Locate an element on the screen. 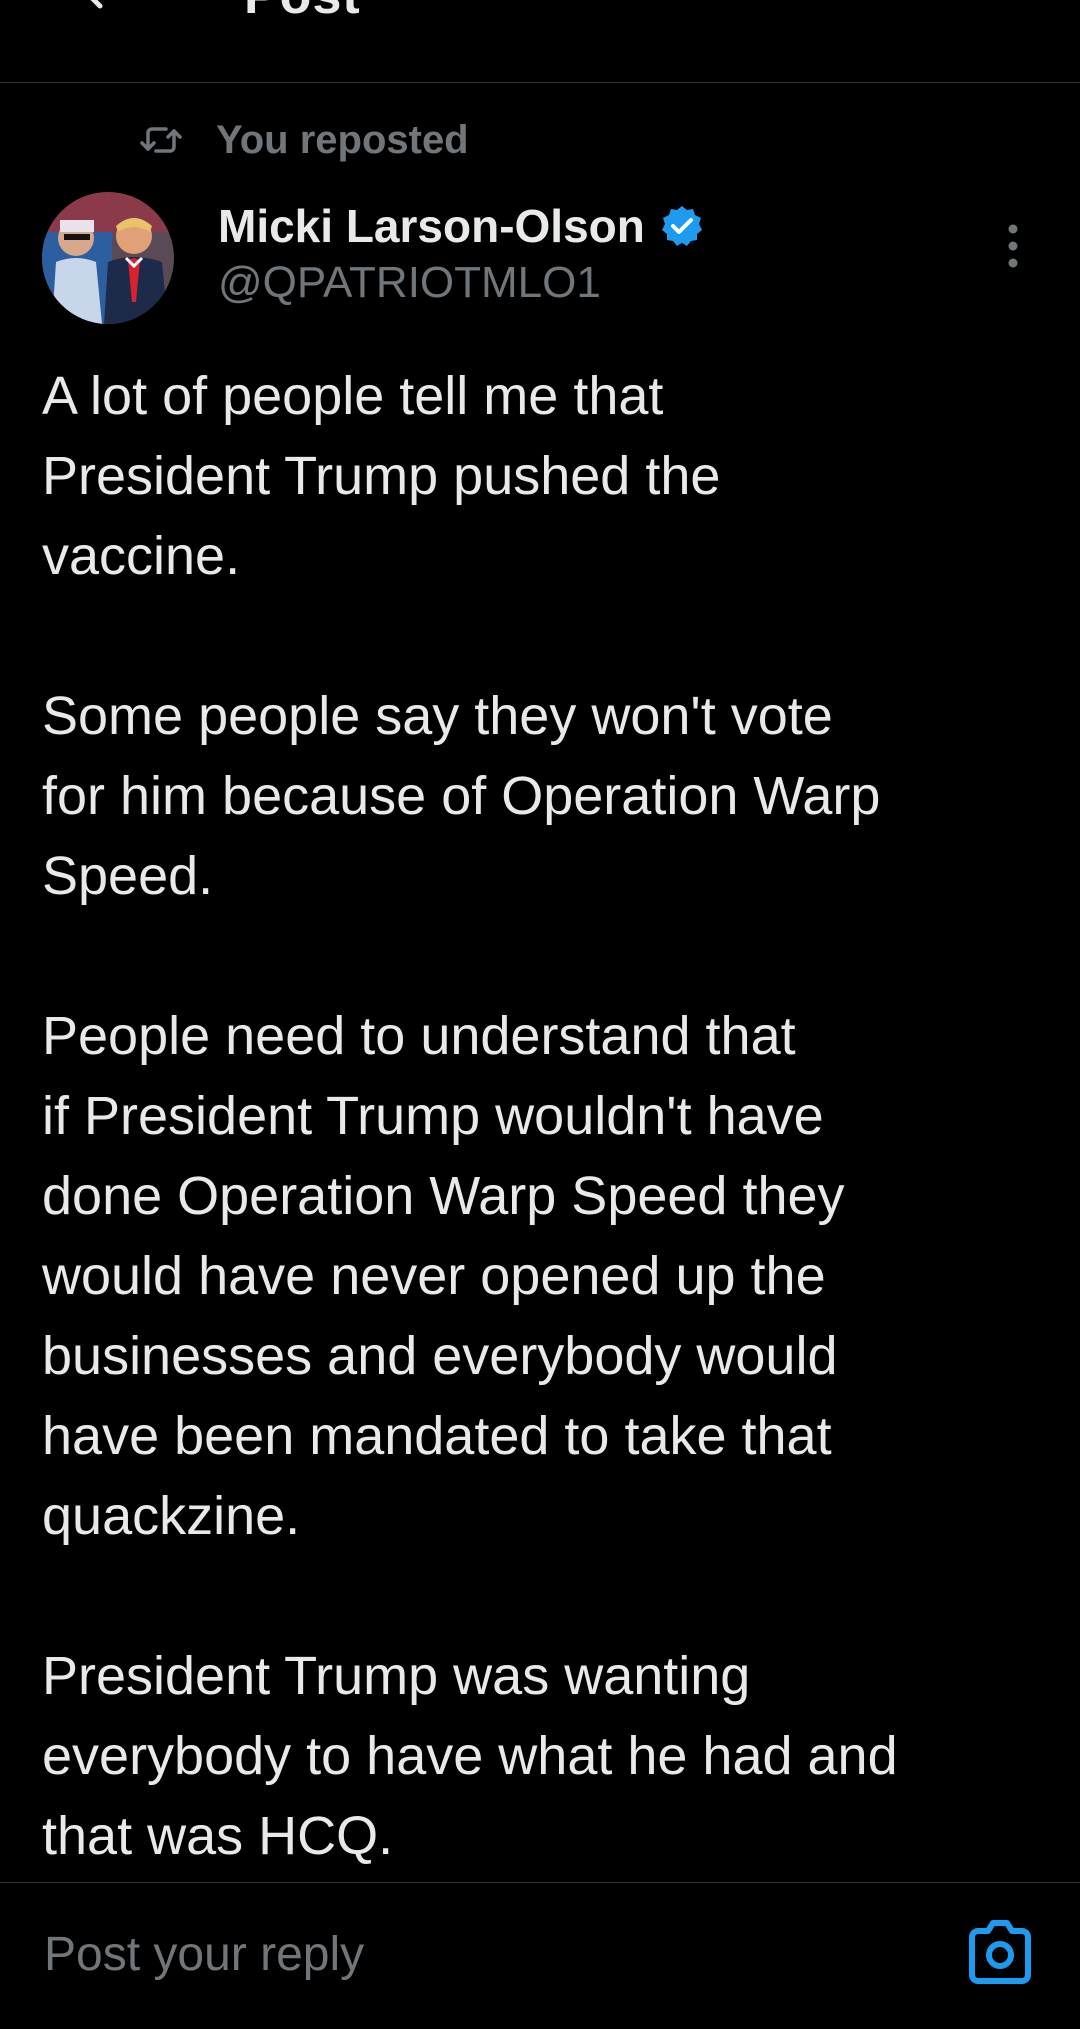 The height and width of the screenshot is (2029, 1080). post-line: that was HCQ. is located at coordinates (218, 1836).